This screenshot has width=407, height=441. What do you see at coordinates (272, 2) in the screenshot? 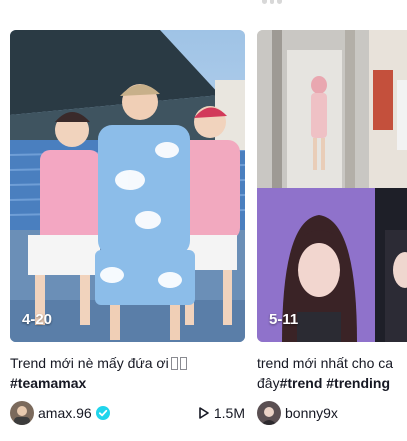
I see `top-decoration` at bounding box center [272, 2].